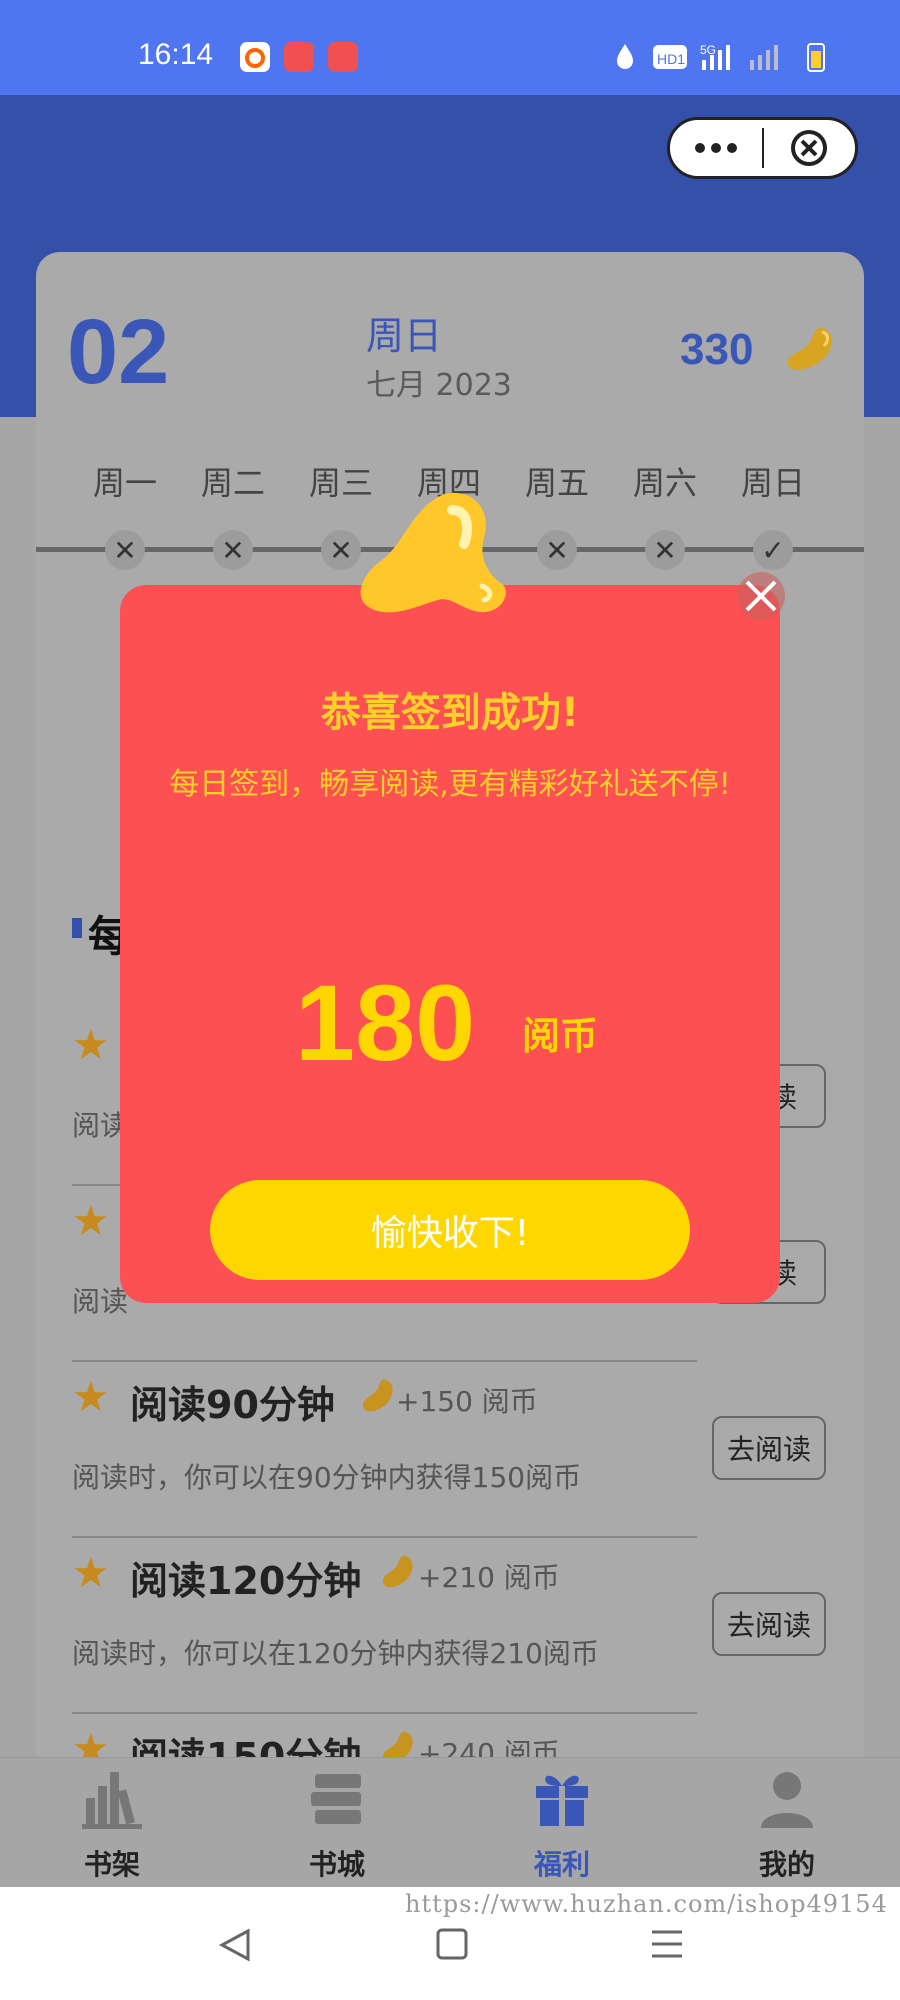 The width and height of the screenshot is (900, 2000). Describe the element at coordinates (721, 57) in the screenshot. I see `status-icons: HD1 5G` at that location.